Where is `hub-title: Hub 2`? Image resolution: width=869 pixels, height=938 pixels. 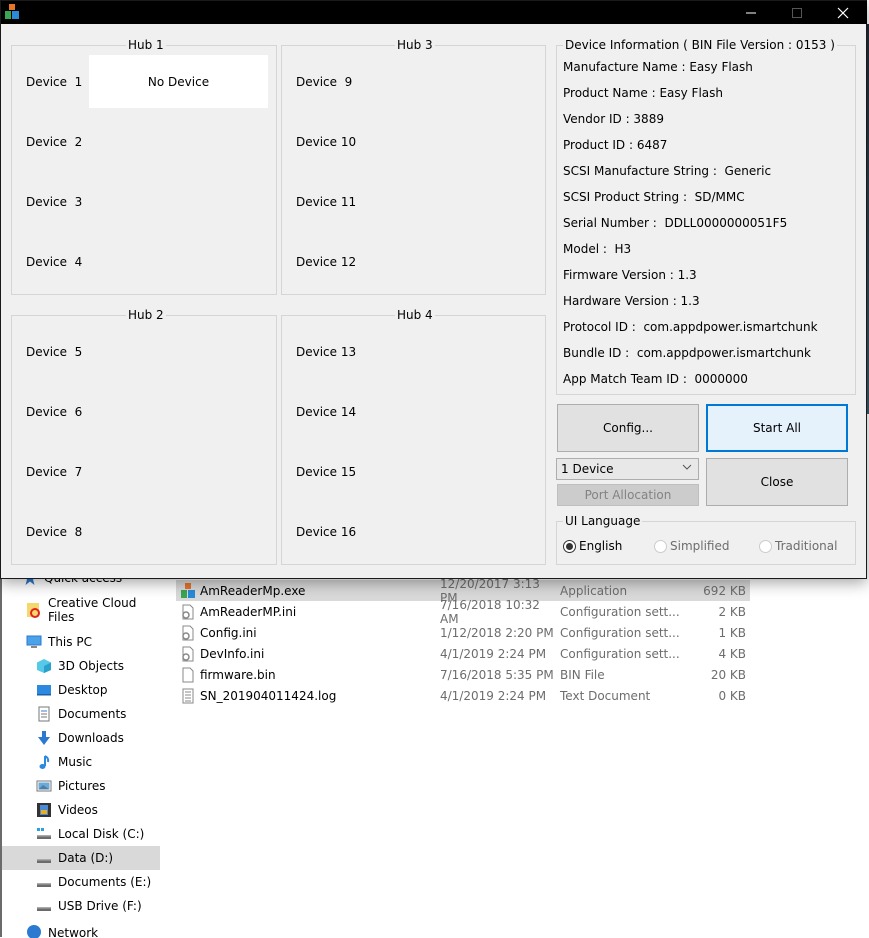
hub-title: Hub 2 is located at coordinates (146, 315).